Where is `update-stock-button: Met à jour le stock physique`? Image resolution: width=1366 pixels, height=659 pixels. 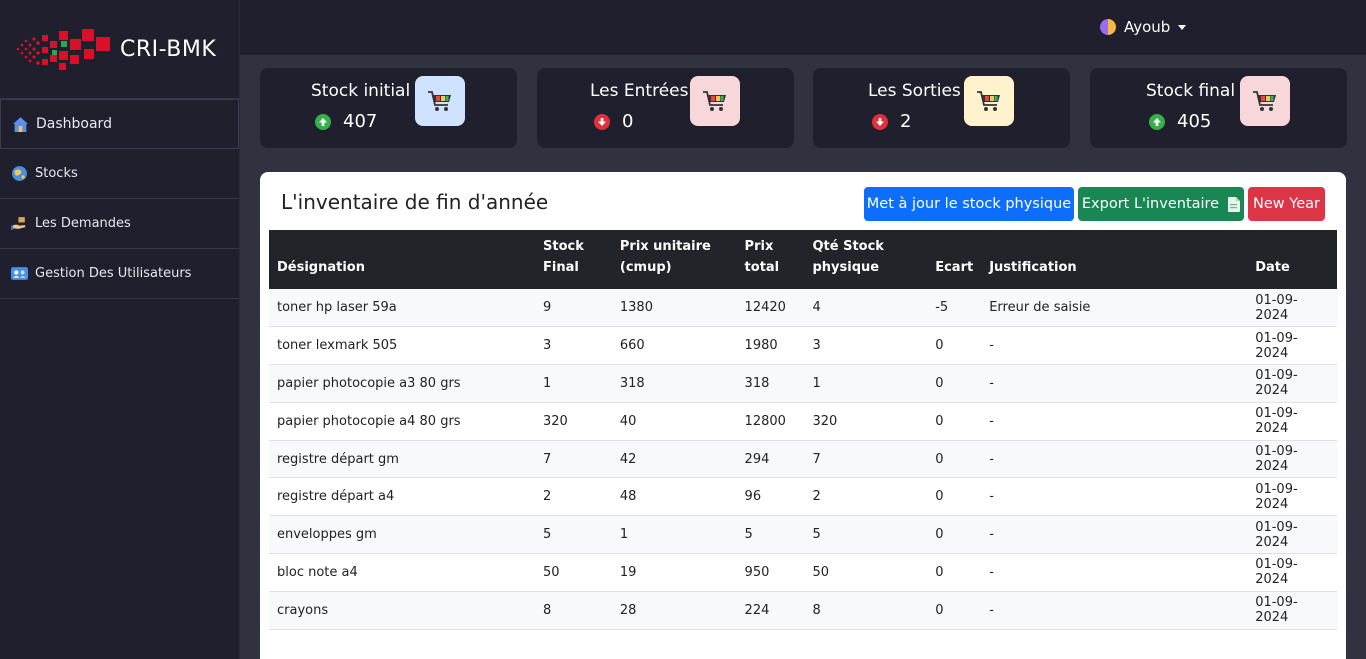 update-stock-button: Met à jour le stock physique is located at coordinates (969, 204).